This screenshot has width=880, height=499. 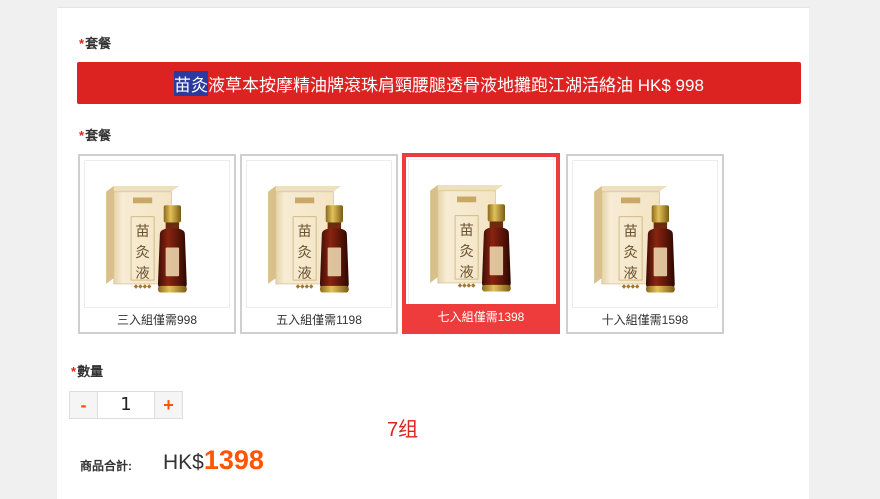 I want to click on package-label-2: *套餐, so click(x=95, y=134).